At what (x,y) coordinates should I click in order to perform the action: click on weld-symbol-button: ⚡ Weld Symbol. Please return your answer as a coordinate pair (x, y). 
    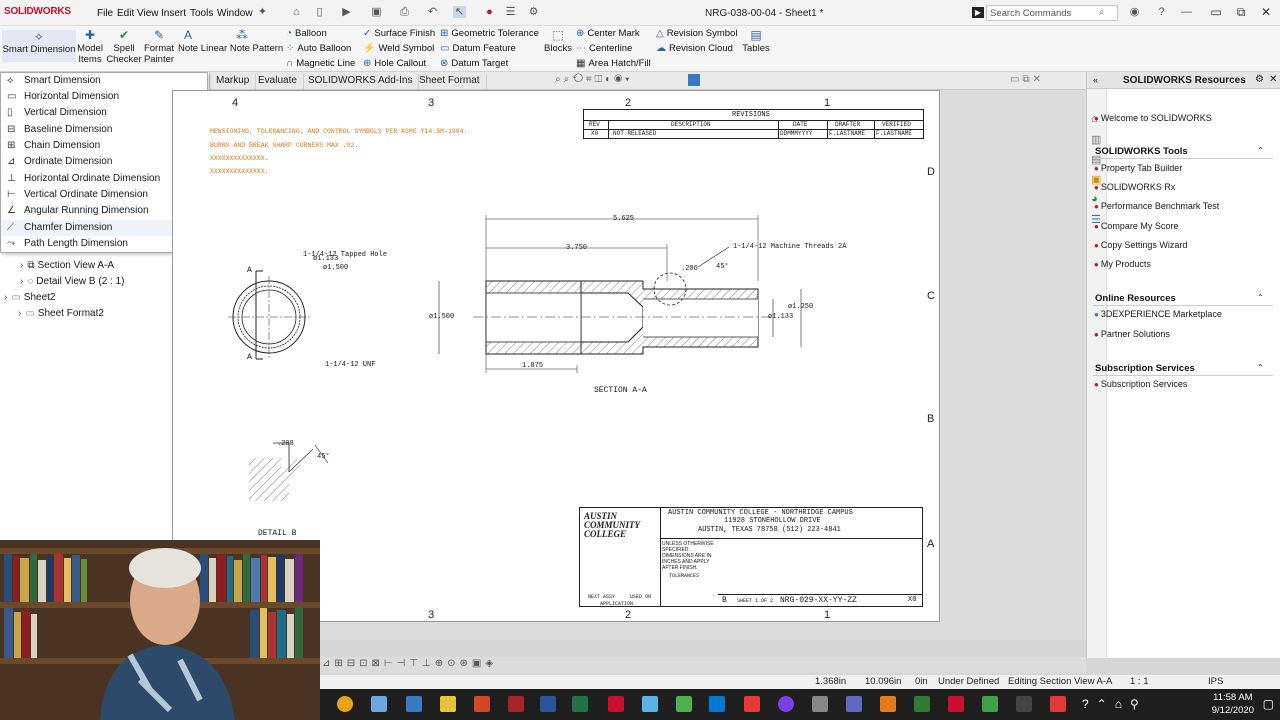
    Looking at the image, I should click on (398, 48).